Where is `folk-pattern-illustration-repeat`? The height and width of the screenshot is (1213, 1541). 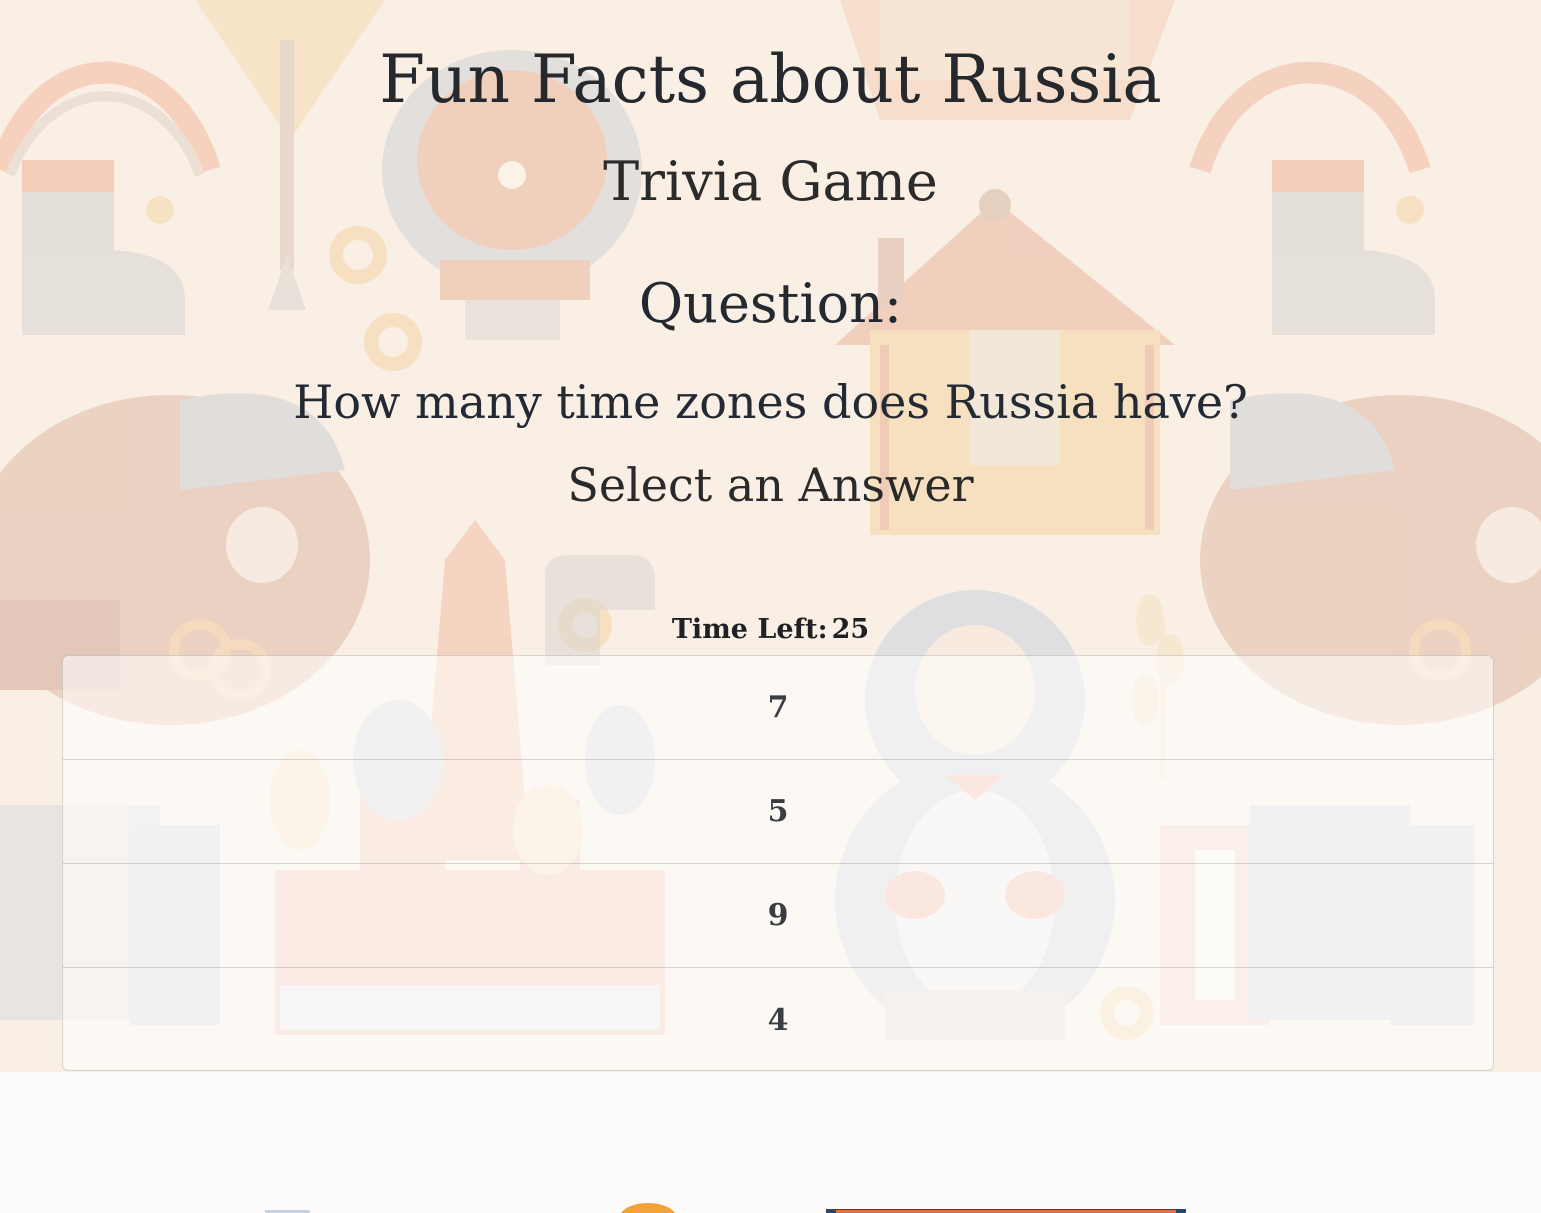
folk-pattern-illustration-repeat is located at coordinates (770, 1142).